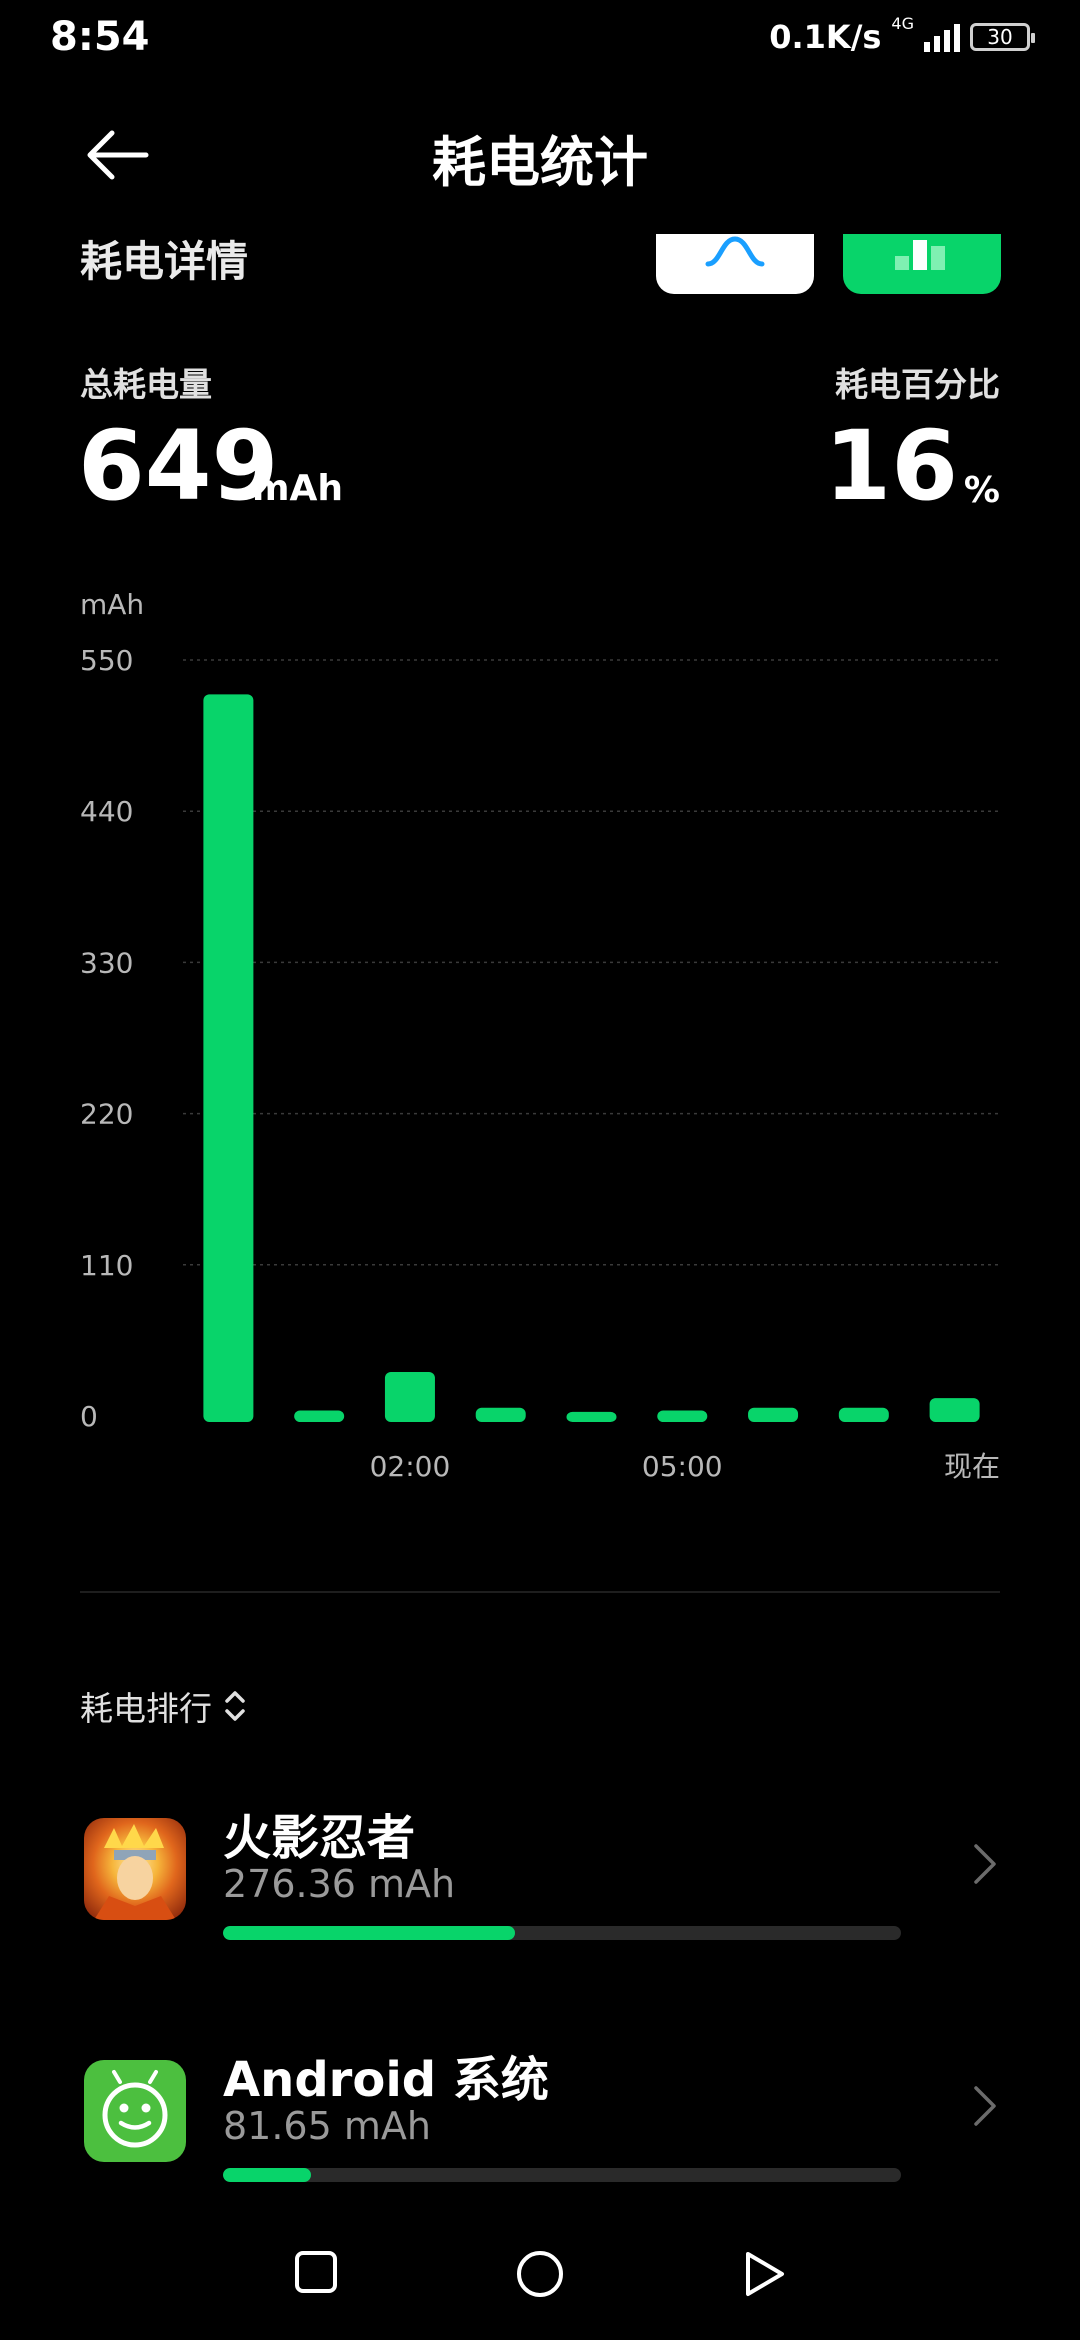 The width and height of the screenshot is (1080, 2340). Describe the element at coordinates (235, 1706) in the screenshot. I see `sort-updown-icon` at that location.